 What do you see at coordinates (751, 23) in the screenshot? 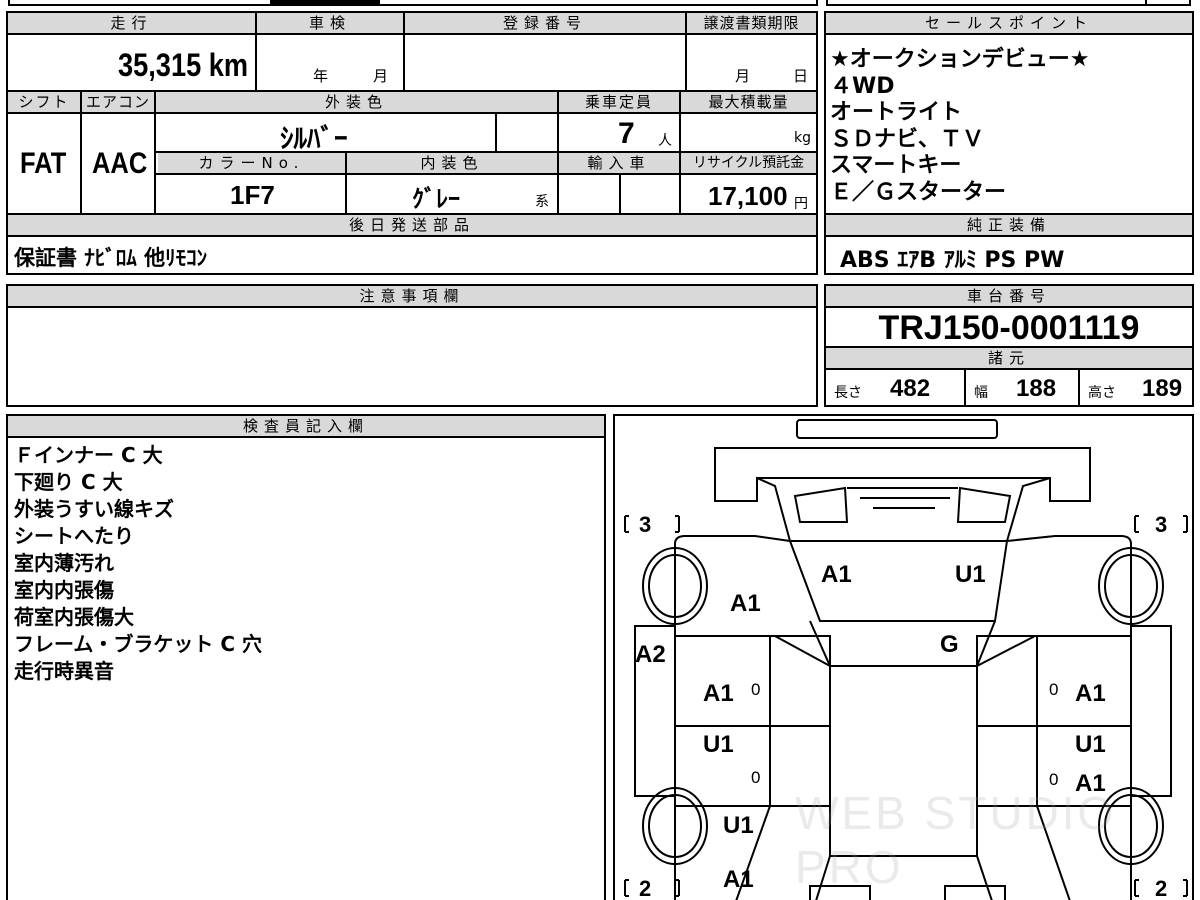
I see `transfer-deadline-header: 譲渡書類期限` at bounding box center [751, 23].